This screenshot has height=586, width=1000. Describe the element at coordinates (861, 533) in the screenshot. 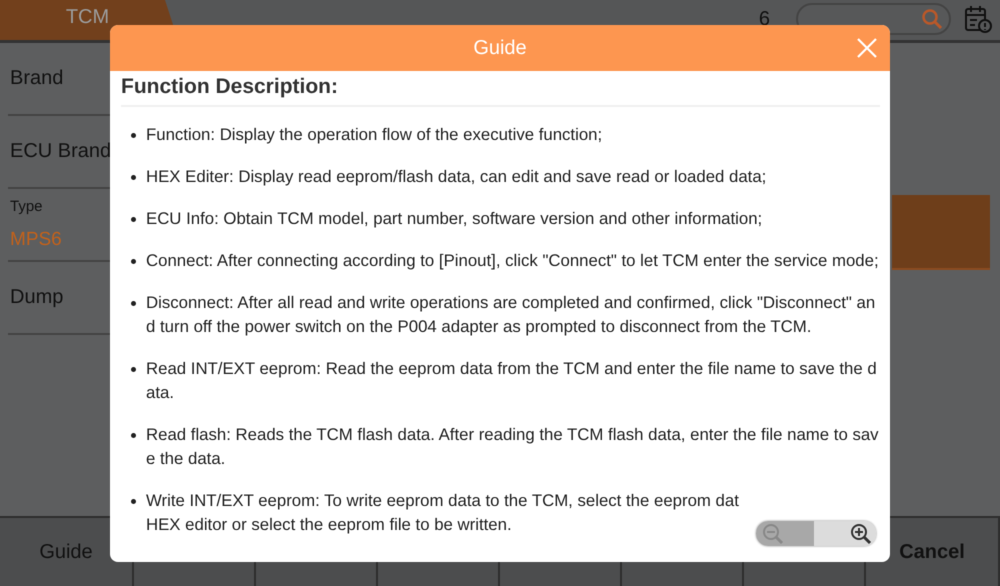

I see `zoom-in-icon` at that location.